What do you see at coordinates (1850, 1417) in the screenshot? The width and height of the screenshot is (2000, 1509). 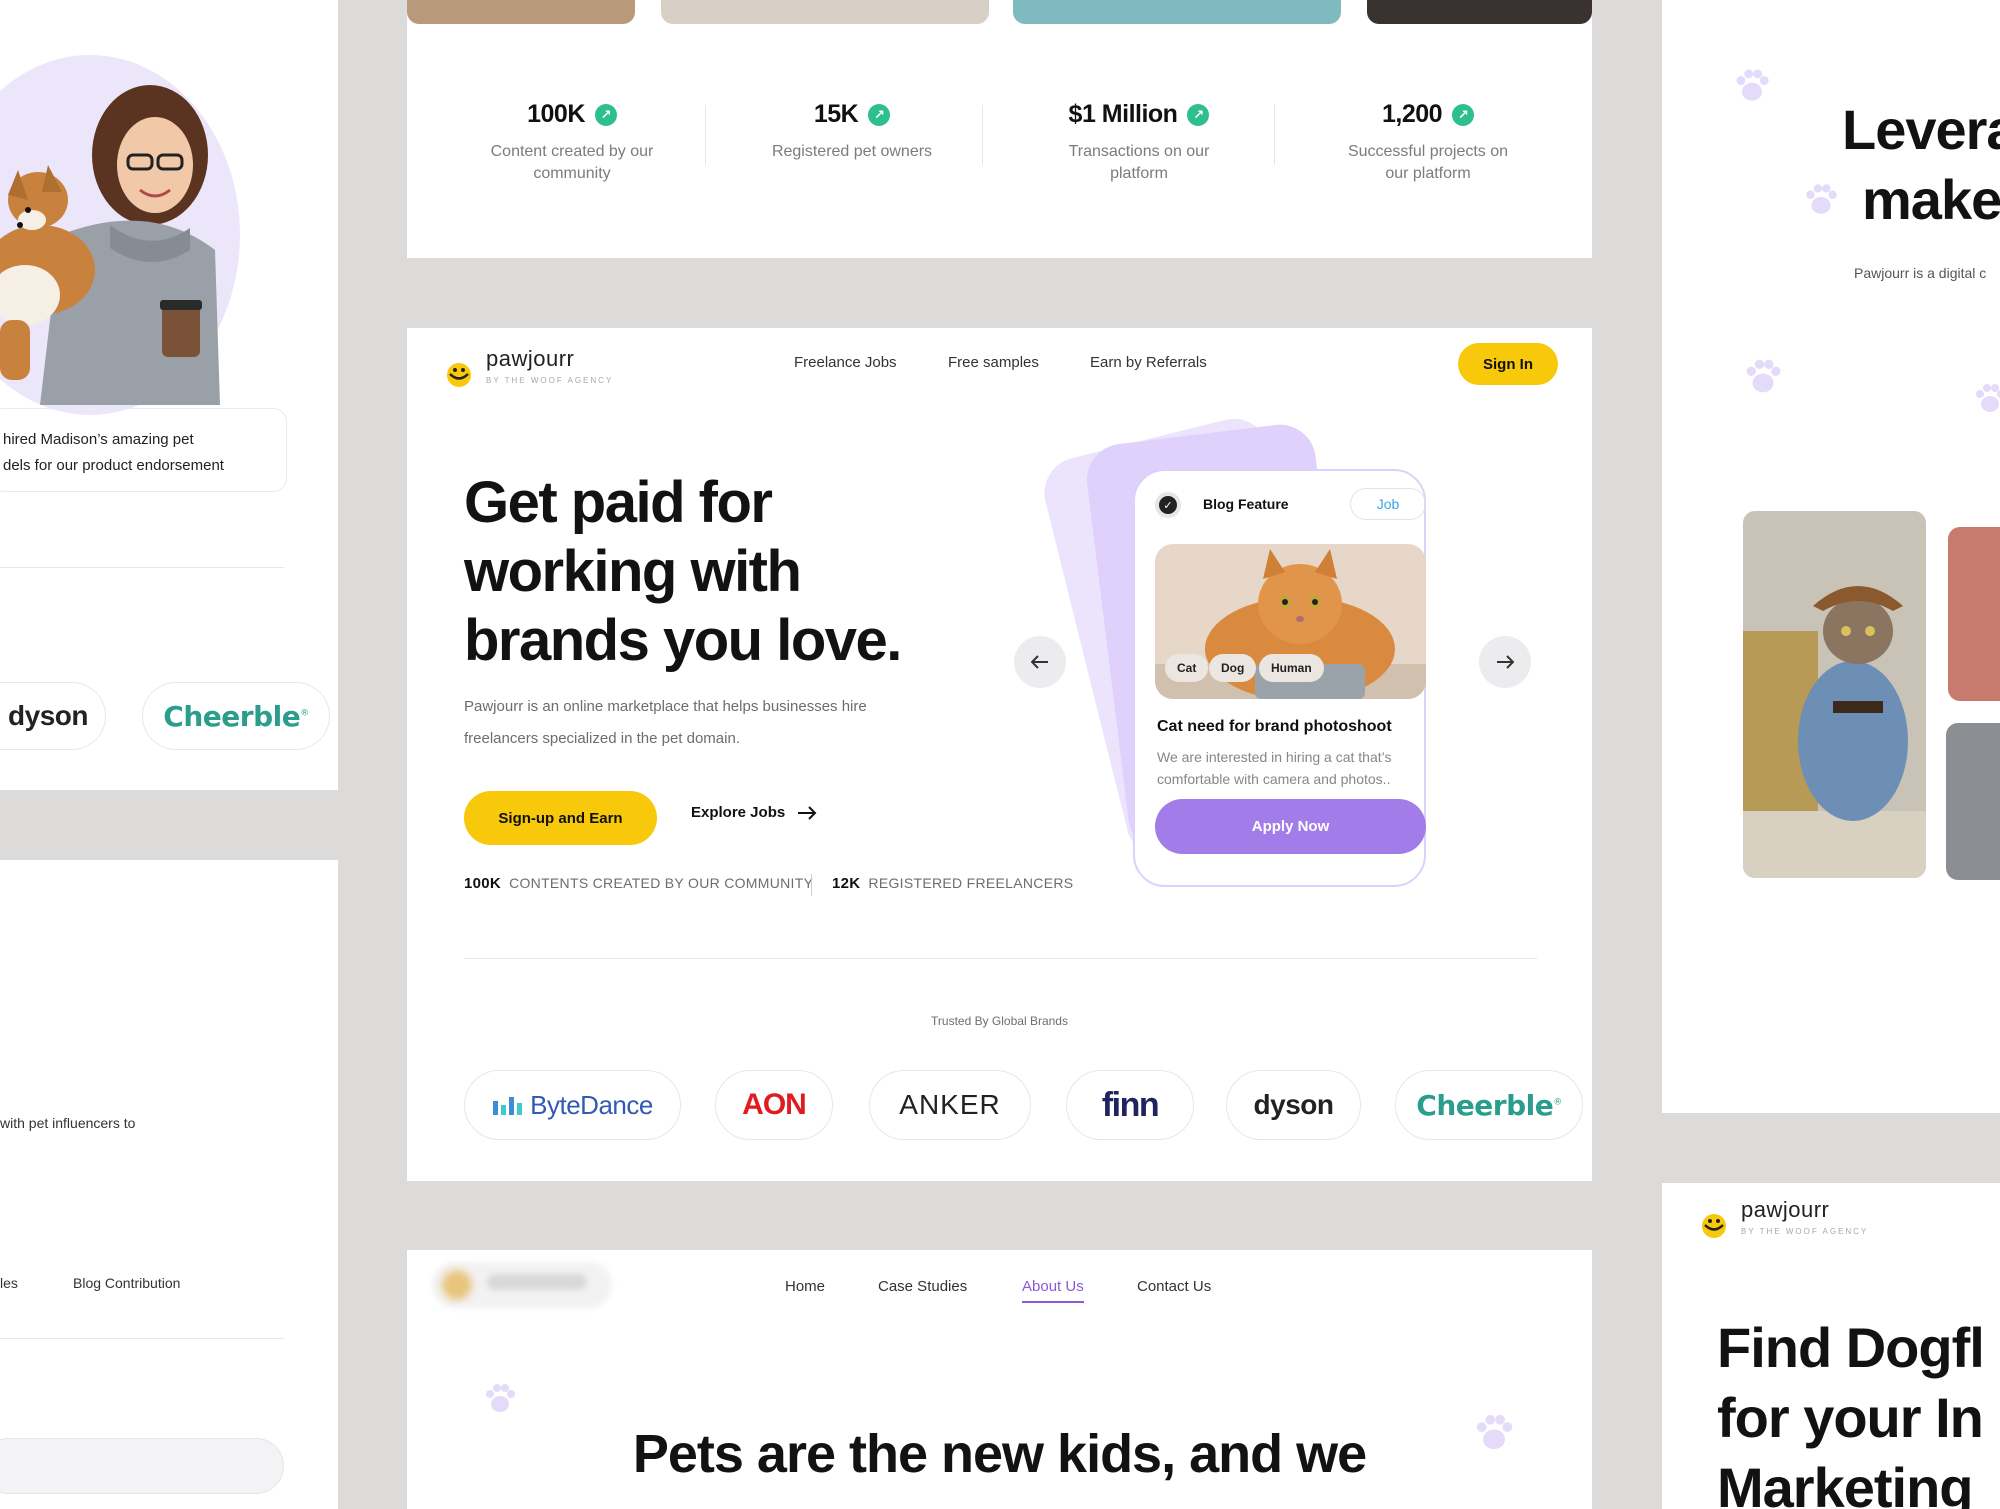 I see `right-bottom-title-line: for your In` at bounding box center [1850, 1417].